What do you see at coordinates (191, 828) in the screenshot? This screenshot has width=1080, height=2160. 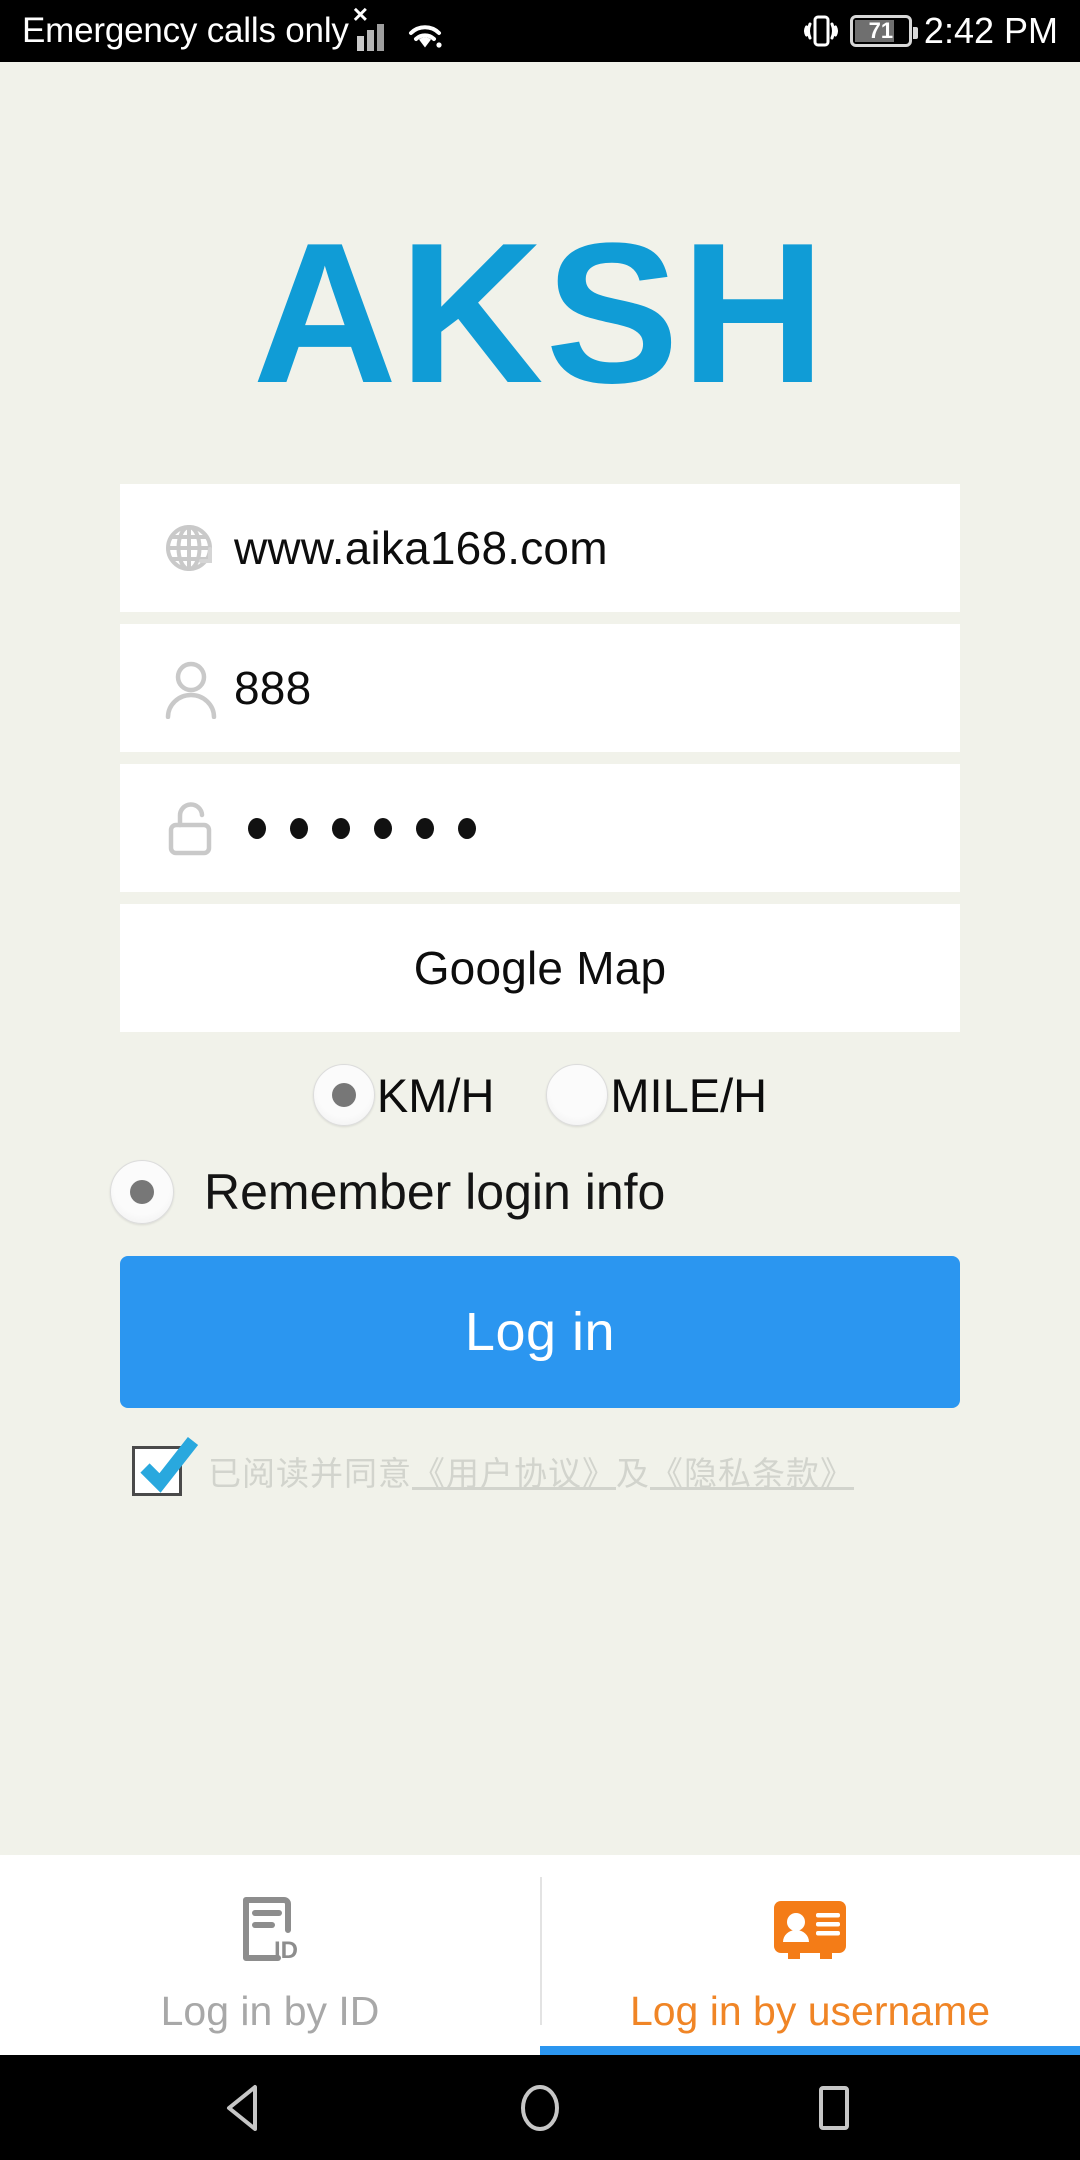 I see `unlock-icon` at bounding box center [191, 828].